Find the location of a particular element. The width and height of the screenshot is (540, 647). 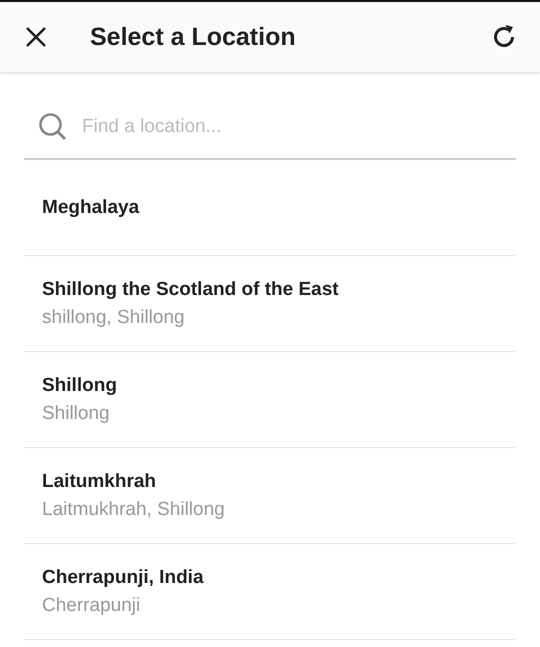

close-button is located at coordinates (36, 37).